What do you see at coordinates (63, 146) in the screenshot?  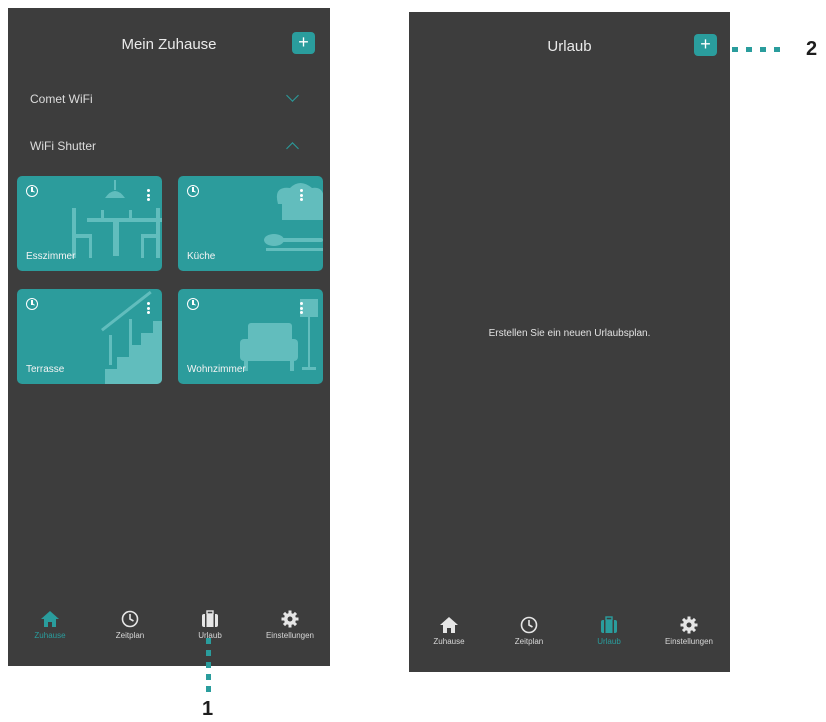 I see `section-wifi-shutter: WiFi Shutter` at bounding box center [63, 146].